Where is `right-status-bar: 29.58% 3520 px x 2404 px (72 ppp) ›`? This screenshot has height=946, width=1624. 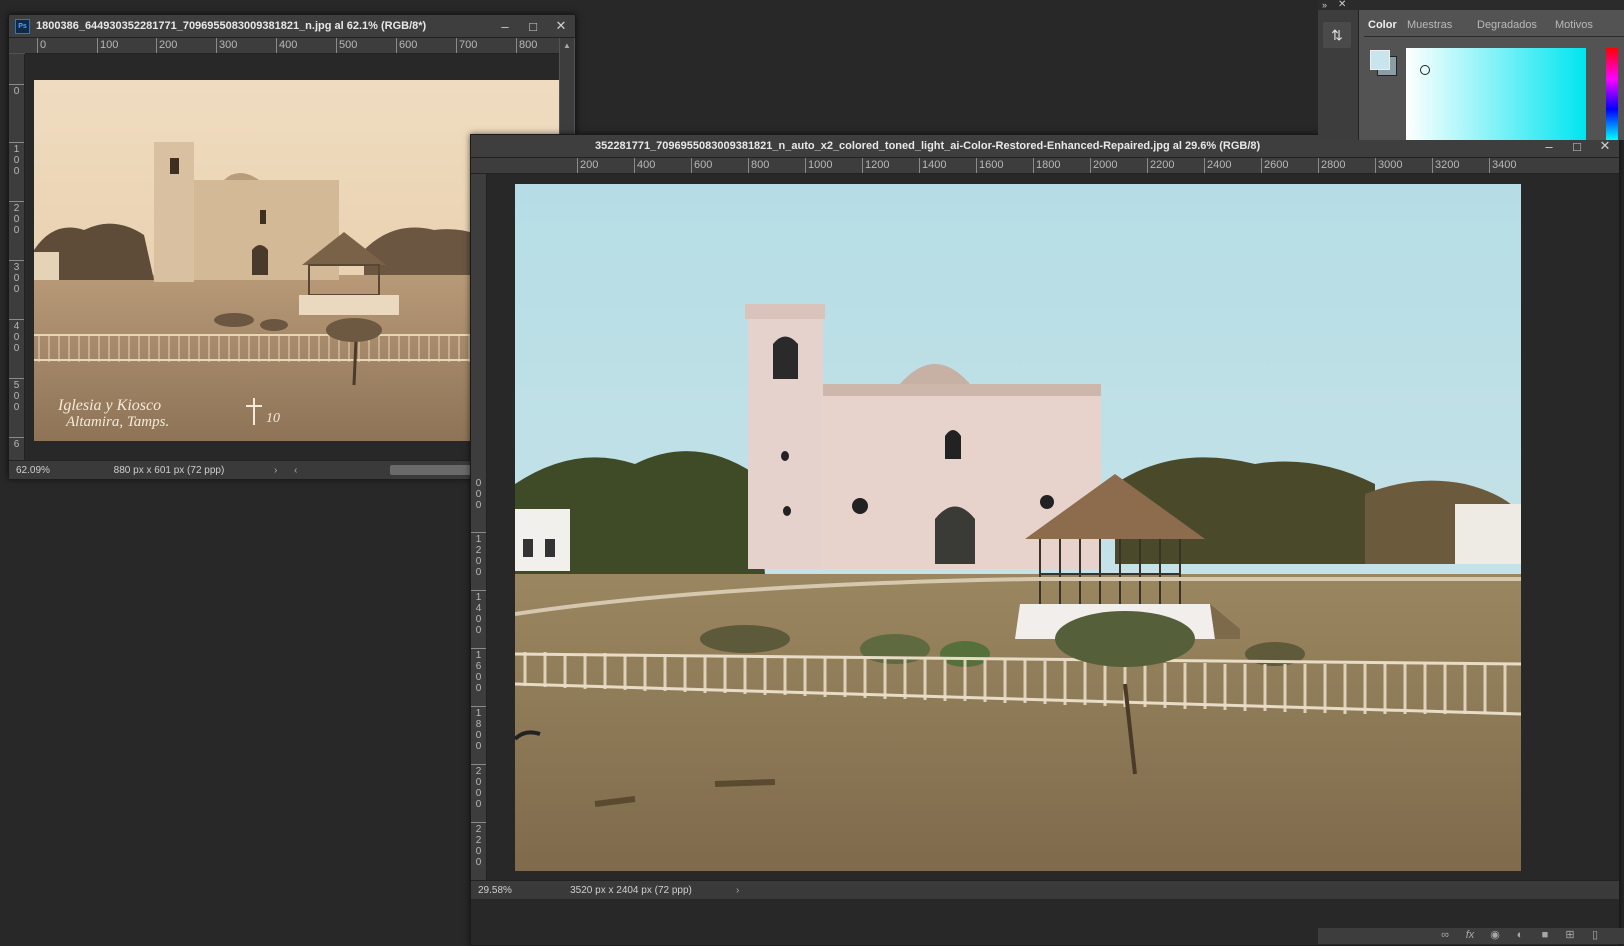
right-status-bar: 29.58% 3520 px x 2404 px (72 ppp) › is located at coordinates (1045, 889).